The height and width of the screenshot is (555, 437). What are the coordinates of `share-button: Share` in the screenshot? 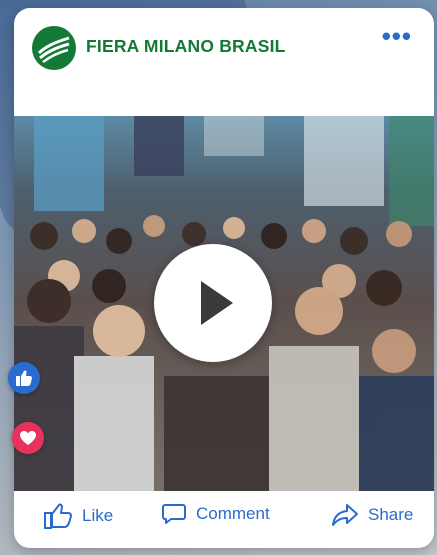 It's located at (372, 515).